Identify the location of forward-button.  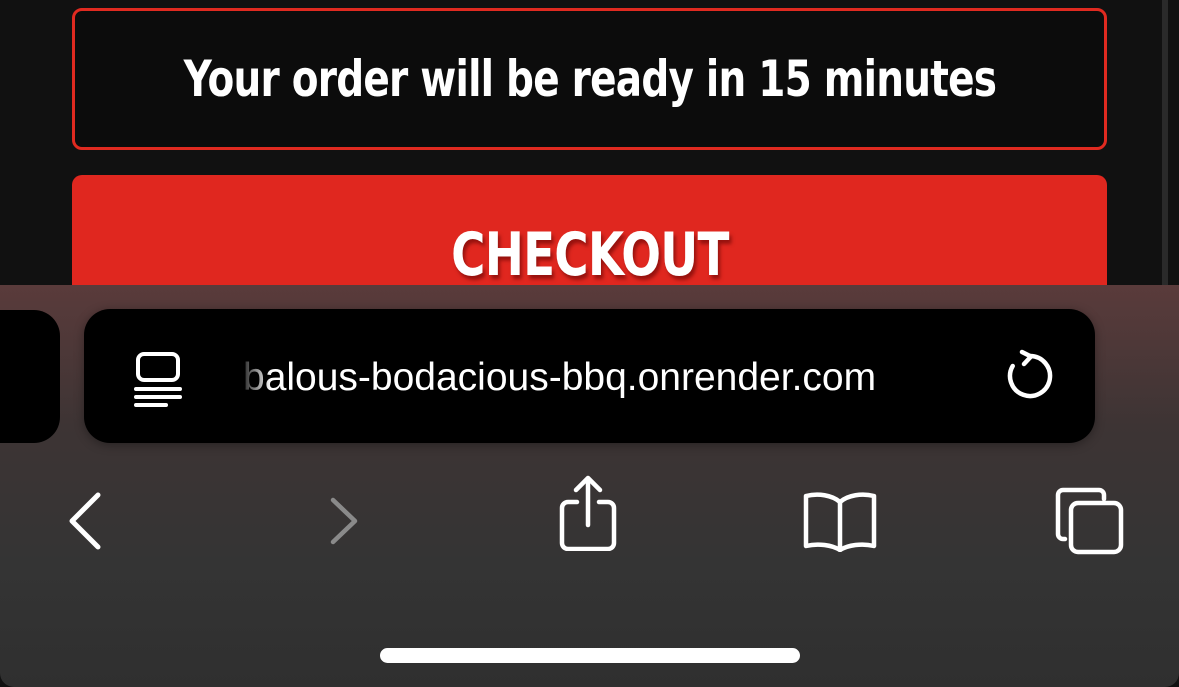
(343, 523).